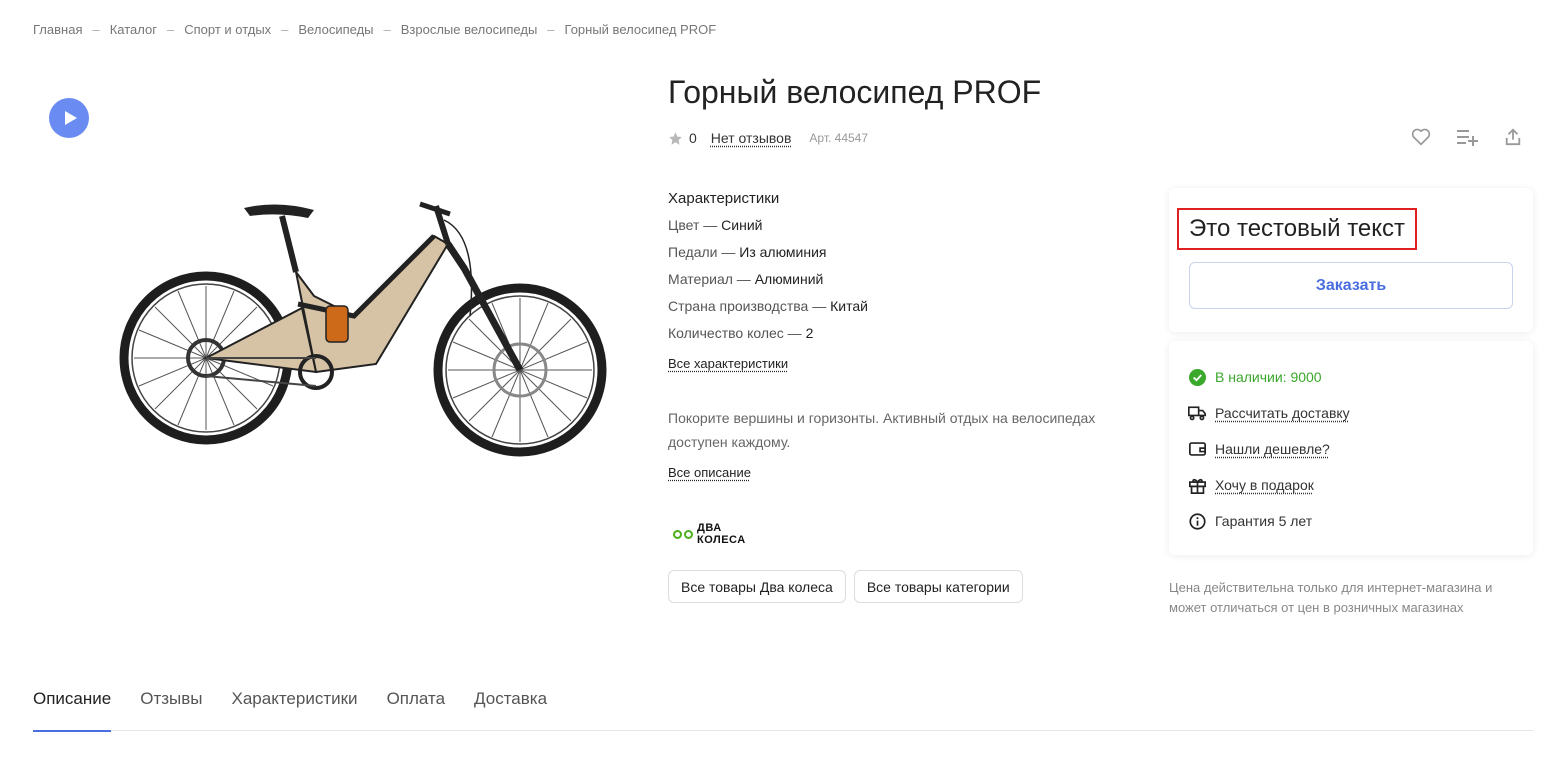 The height and width of the screenshot is (762, 1566). I want to click on highlighted-test-text: Это тестовый текст, so click(1297, 229).